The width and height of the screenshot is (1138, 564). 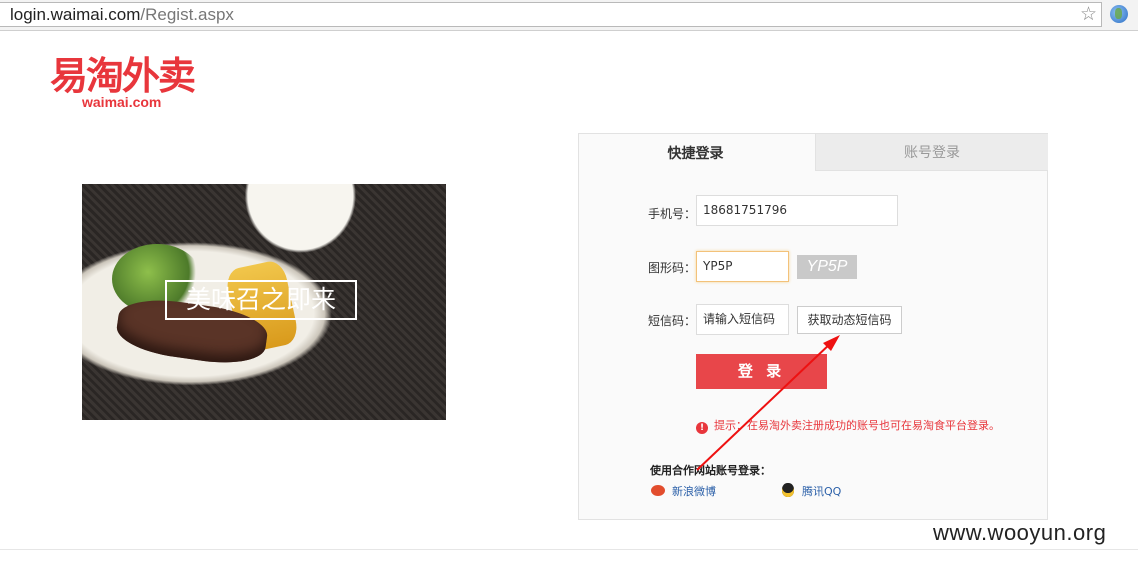 What do you see at coordinates (788, 490) in the screenshot?
I see `qq-penguin-icon` at bounding box center [788, 490].